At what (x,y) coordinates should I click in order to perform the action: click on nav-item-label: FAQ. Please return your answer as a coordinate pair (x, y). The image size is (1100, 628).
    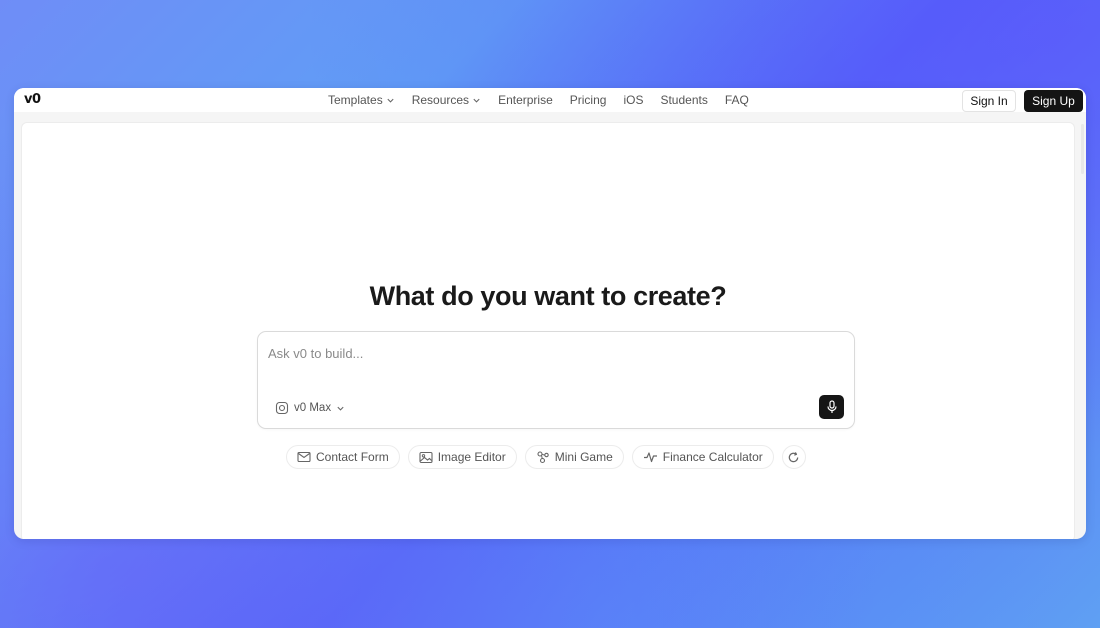
    Looking at the image, I should click on (736, 100).